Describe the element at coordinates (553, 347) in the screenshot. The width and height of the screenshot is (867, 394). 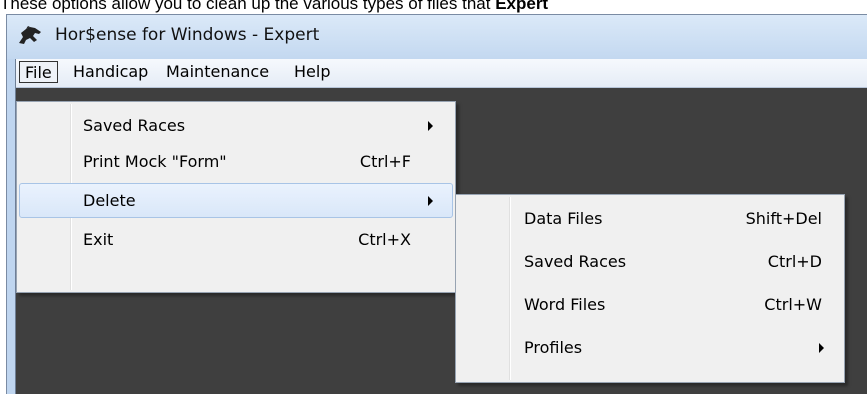
I see `menu-item-label: Profiles` at that location.